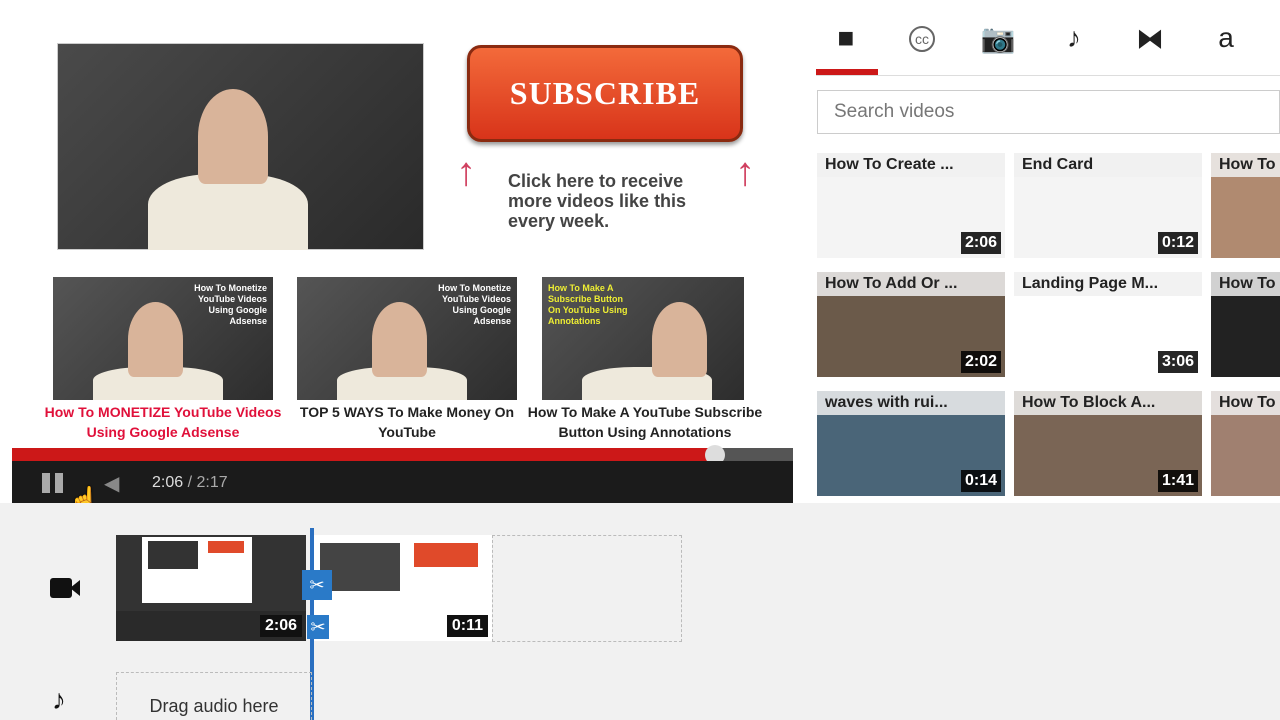  I want to click on featured-video-thumbnail, so click(240, 146).